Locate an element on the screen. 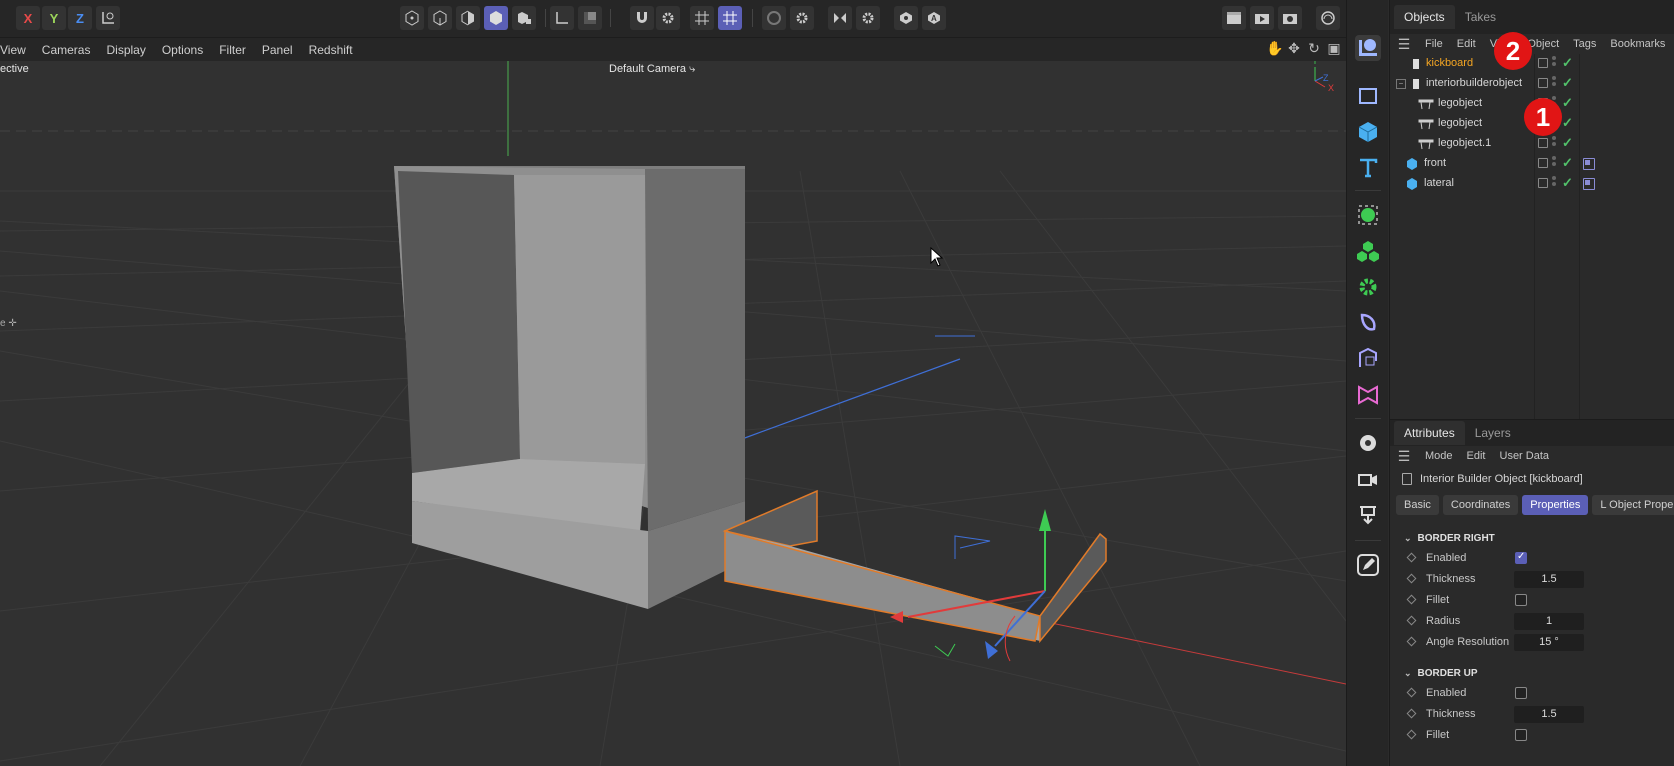  render-settings-button is located at coordinates (1290, 18).